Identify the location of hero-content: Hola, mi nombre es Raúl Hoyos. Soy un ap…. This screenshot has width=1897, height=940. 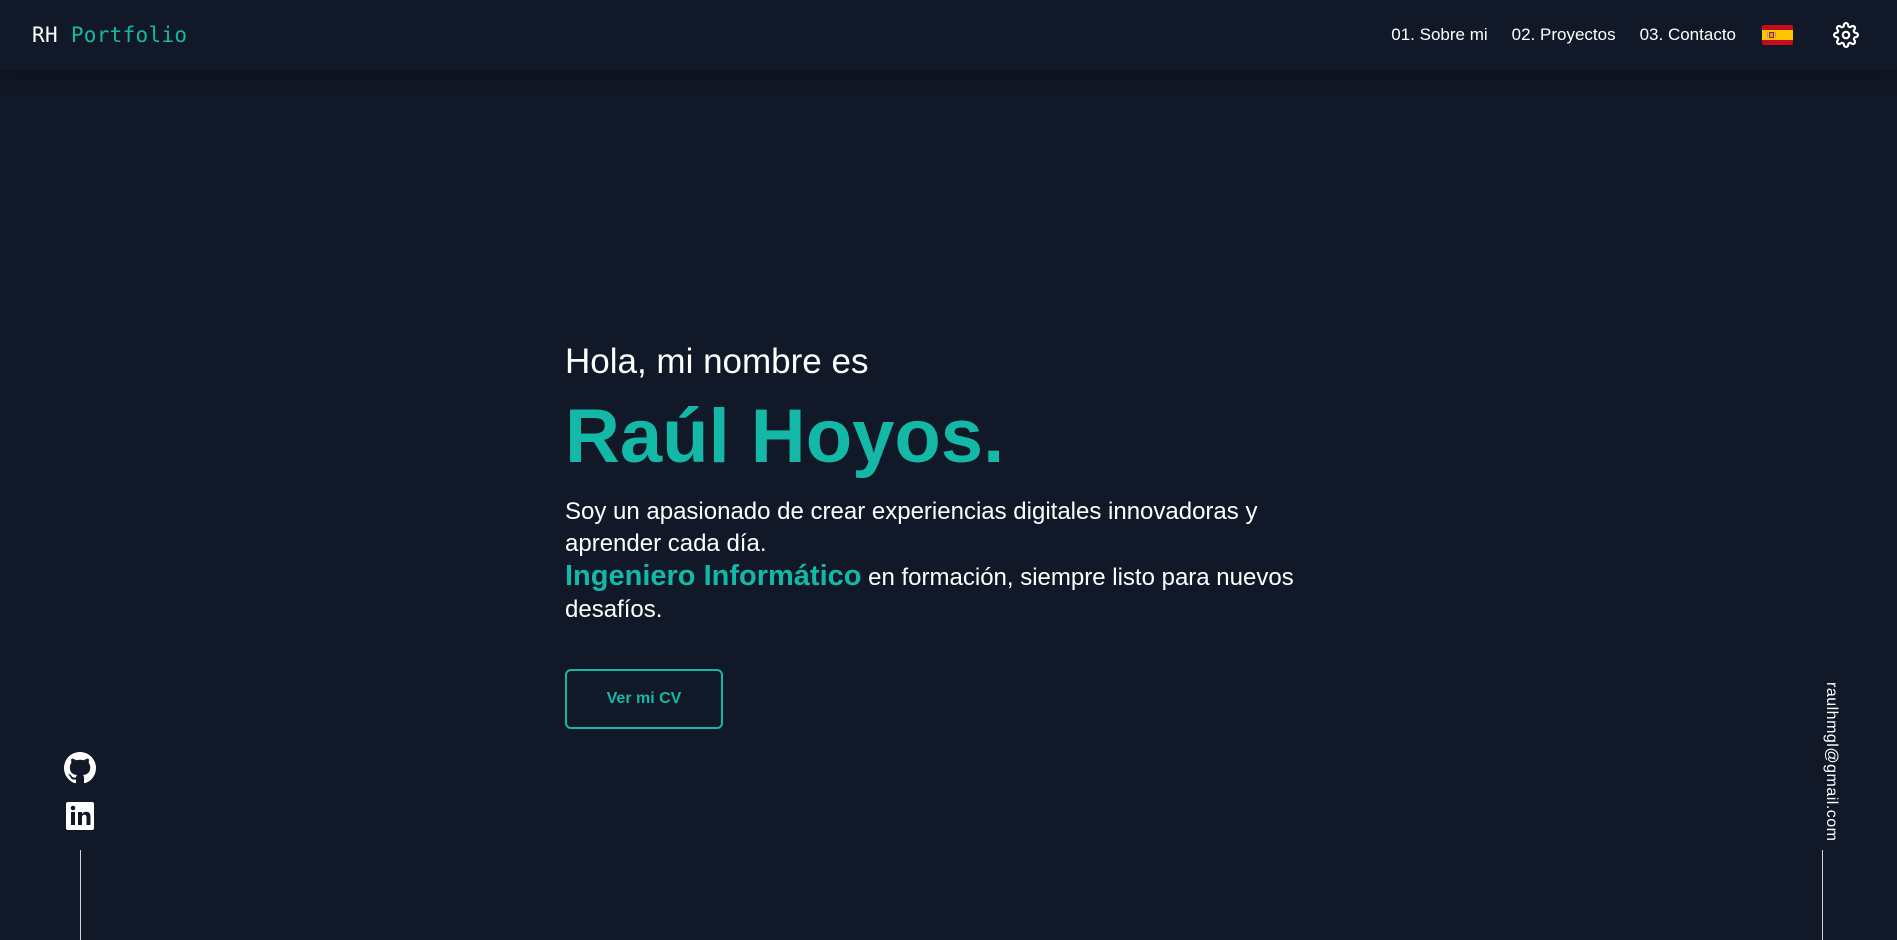
(955, 483).